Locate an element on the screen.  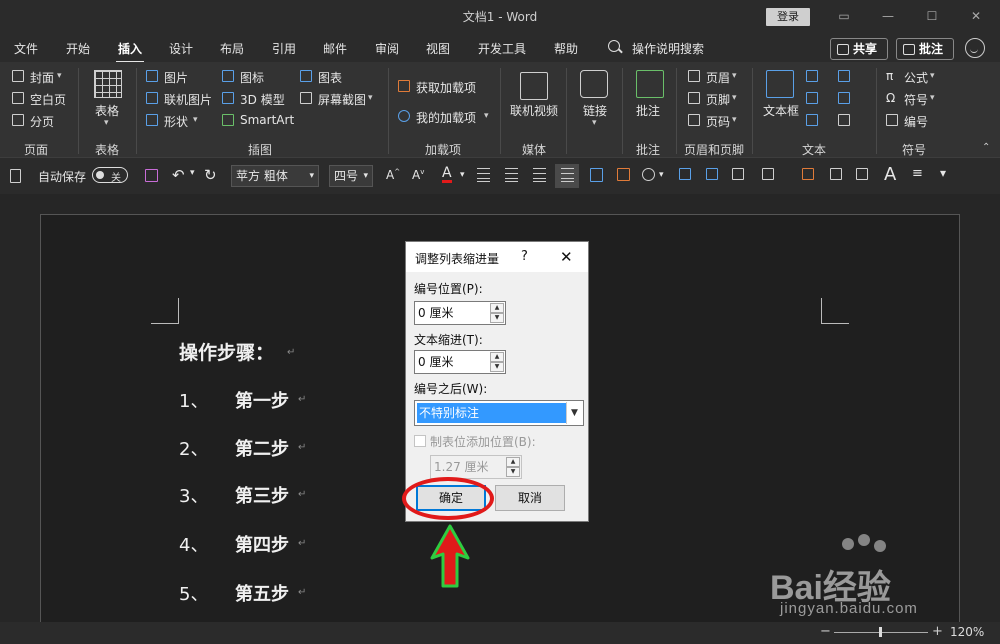
distributed-icon is located at coordinates (596, 175).